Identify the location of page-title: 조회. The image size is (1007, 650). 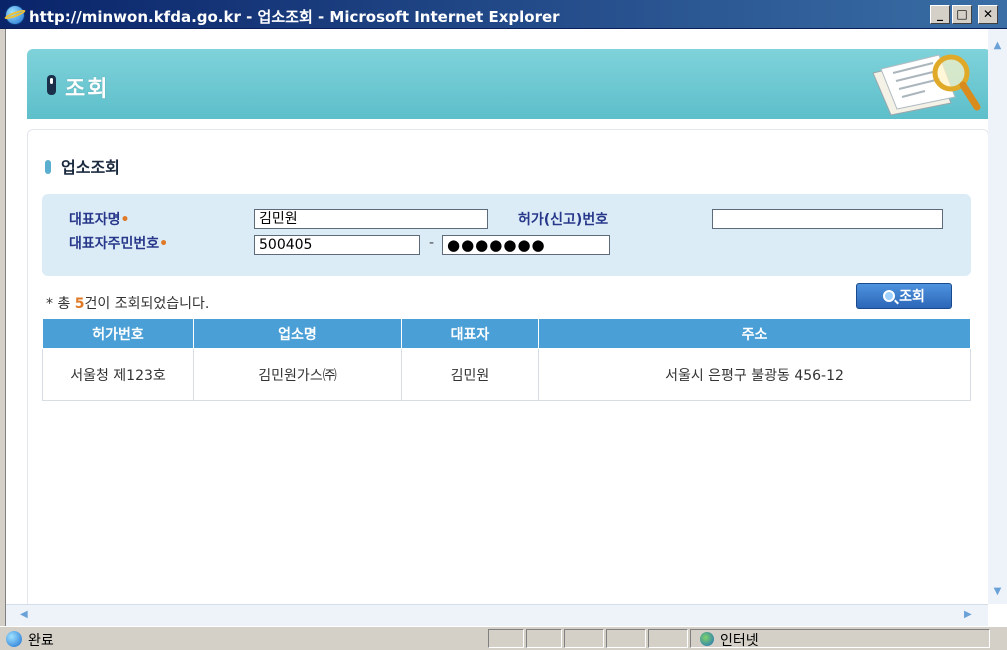
(87, 89).